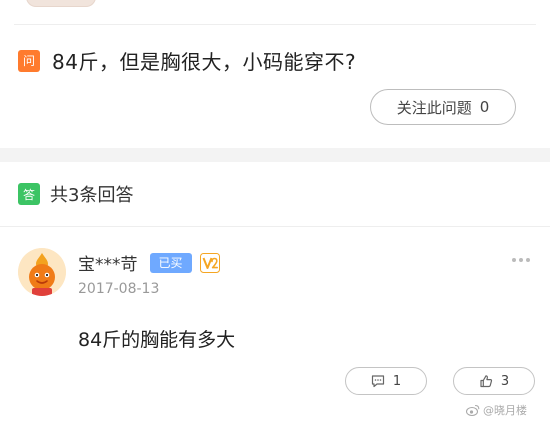 The image size is (550, 425). What do you see at coordinates (157, 340) in the screenshot?
I see `answer-content: 84斤的胸能有多大` at bounding box center [157, 340].